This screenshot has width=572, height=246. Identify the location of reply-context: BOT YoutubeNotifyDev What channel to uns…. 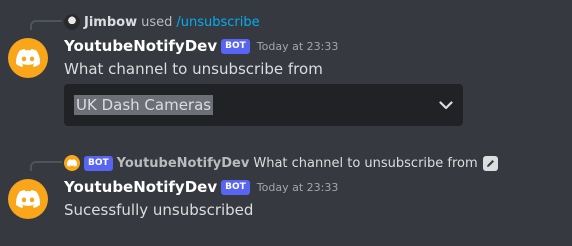
(281, 163).